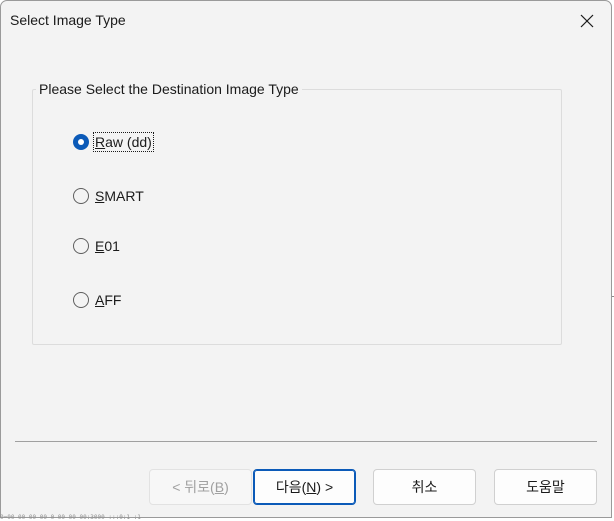 The image size is (614, 521). What do you see at coordinates (68, 20) in the screenshot?
I see `dialog-title: Select Image Type` at bounding box center [68, 20].